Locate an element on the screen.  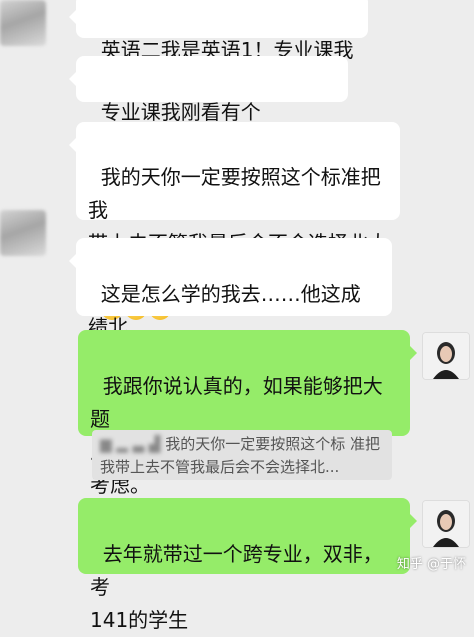
message-bubble-incoming: 这是怎么学的我去……他这成绩北 大清华随便挑了呜呜呜 is located at coordinates (230, 305).